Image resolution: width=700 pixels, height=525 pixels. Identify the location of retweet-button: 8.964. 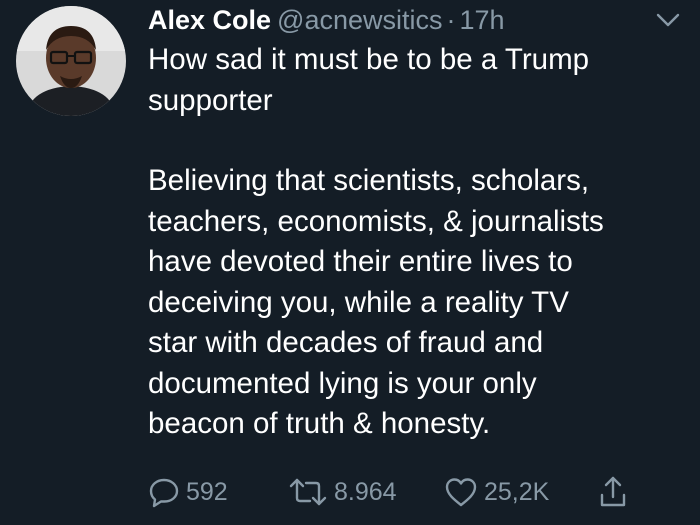
(342, 492).